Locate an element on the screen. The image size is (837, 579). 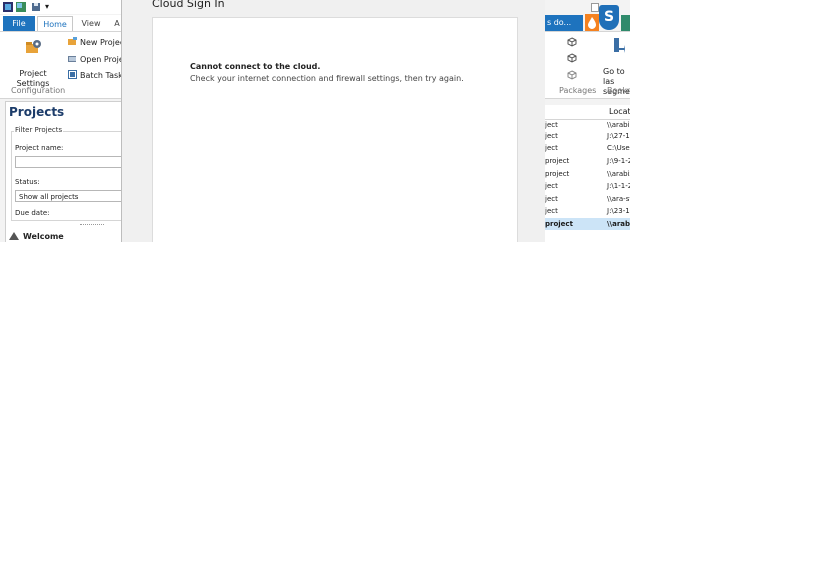
new-project-button: New Project is located at coordinates (97, 43).